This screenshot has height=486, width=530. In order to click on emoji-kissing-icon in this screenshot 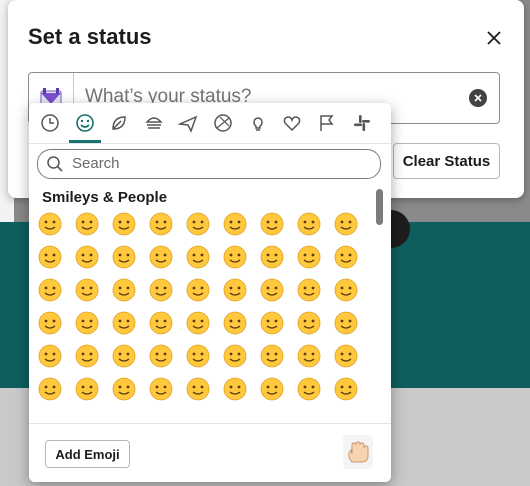, I will do `click(237, 226)`.